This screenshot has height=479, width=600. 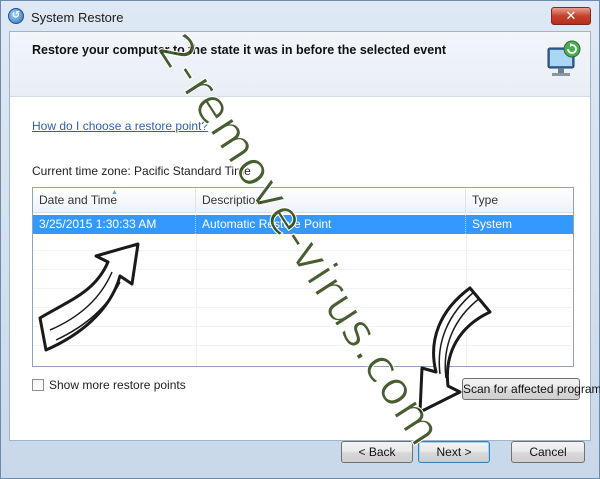 What do you see at coordinates (531, 389) in the screenshot?
I see `scan-affected-programs-button: Scan for affected programs` at bounding box center [531, 389].